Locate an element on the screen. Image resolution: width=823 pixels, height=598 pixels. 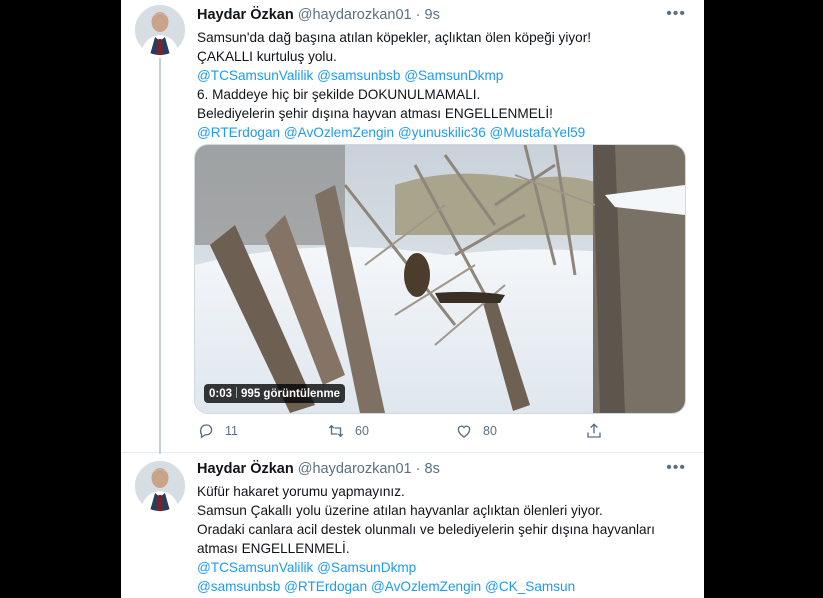
mention-line: @TCSamsunValilik @samsunbsb @SamsunDkmp is located at coordinates (442, 75).